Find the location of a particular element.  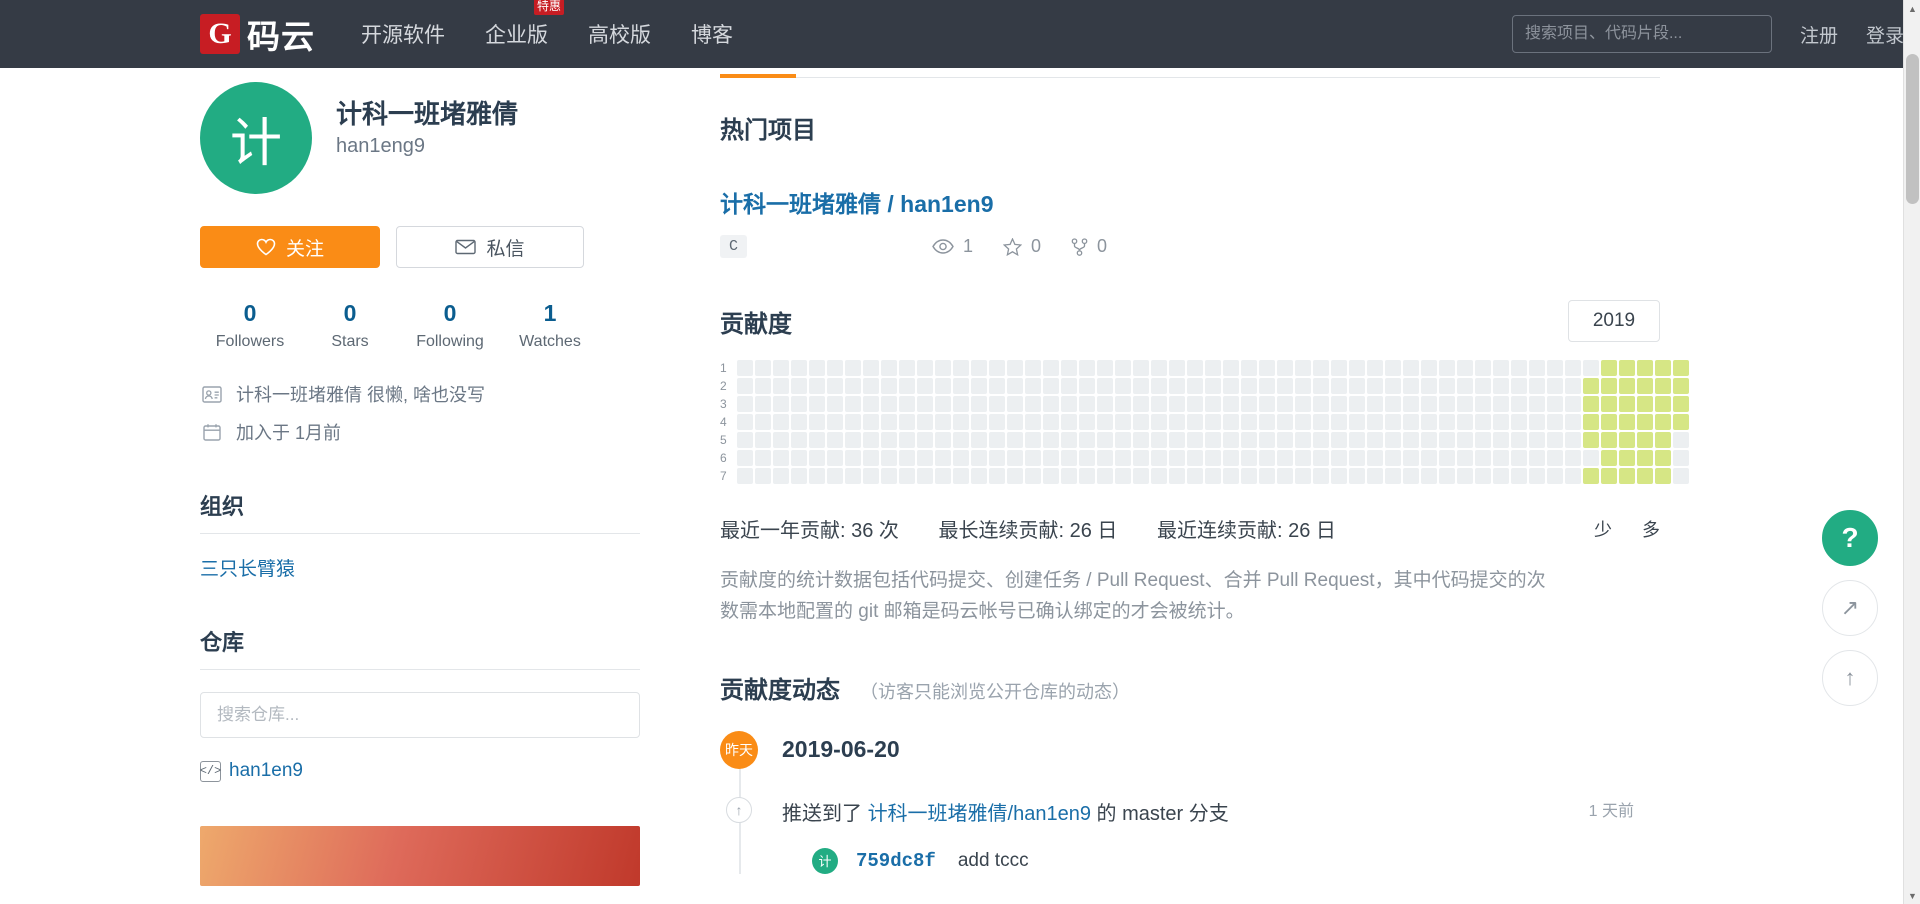

promo-banner is located at coordinates (420, 856).